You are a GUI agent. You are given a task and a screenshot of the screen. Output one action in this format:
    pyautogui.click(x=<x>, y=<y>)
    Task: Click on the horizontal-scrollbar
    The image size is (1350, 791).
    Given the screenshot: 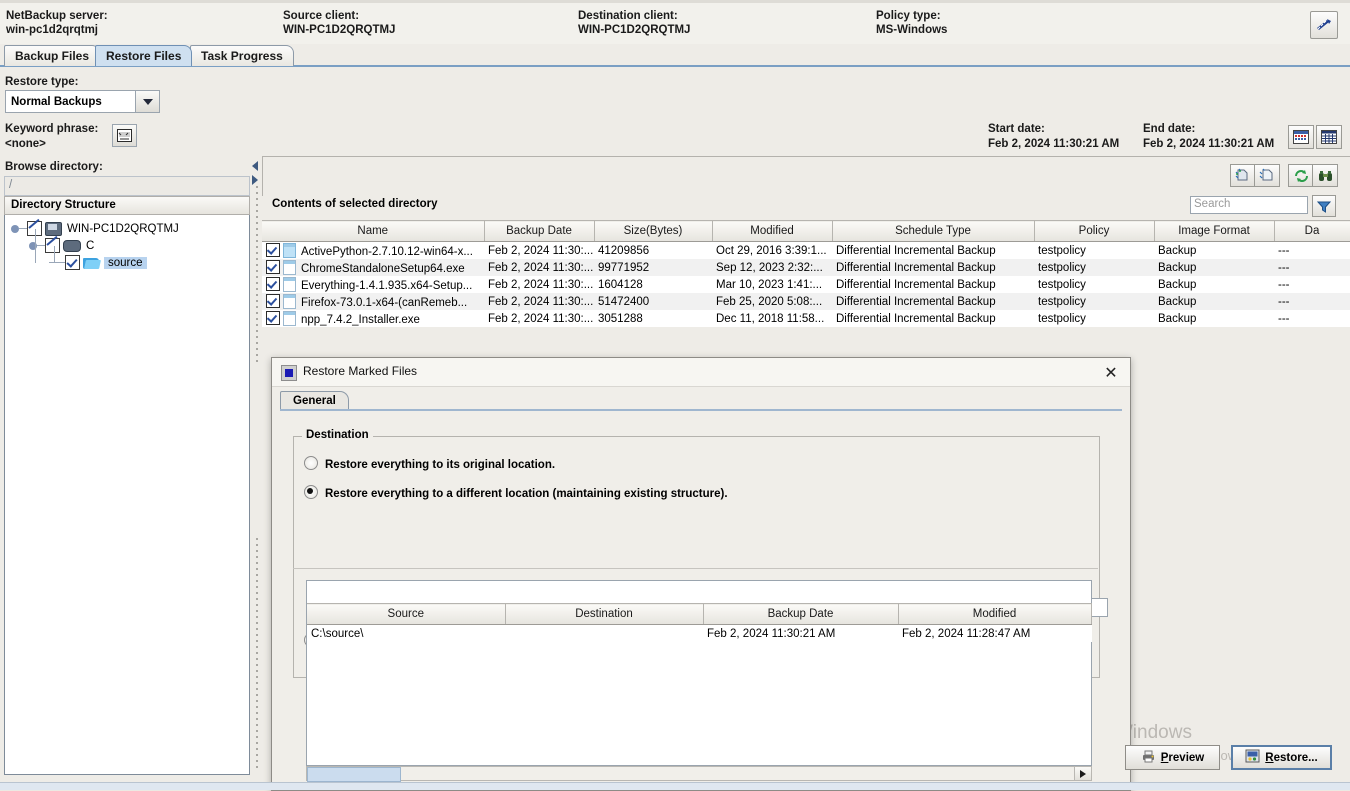 What is the action you would take?
    pyautogui.click(x=699, y=774)
    